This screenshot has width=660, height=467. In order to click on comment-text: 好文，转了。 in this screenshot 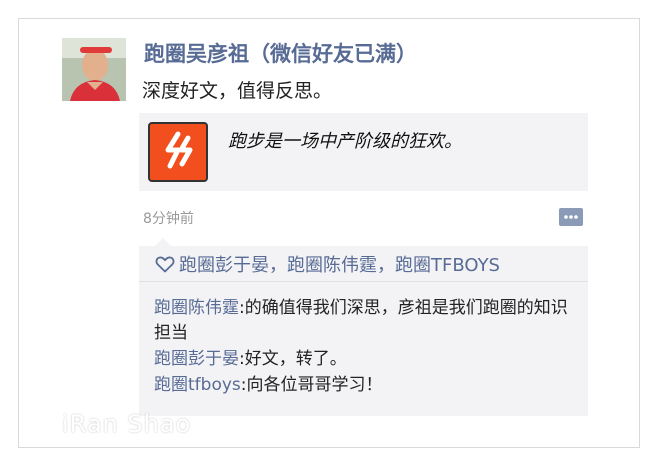, I will do `click(295, 359)`.